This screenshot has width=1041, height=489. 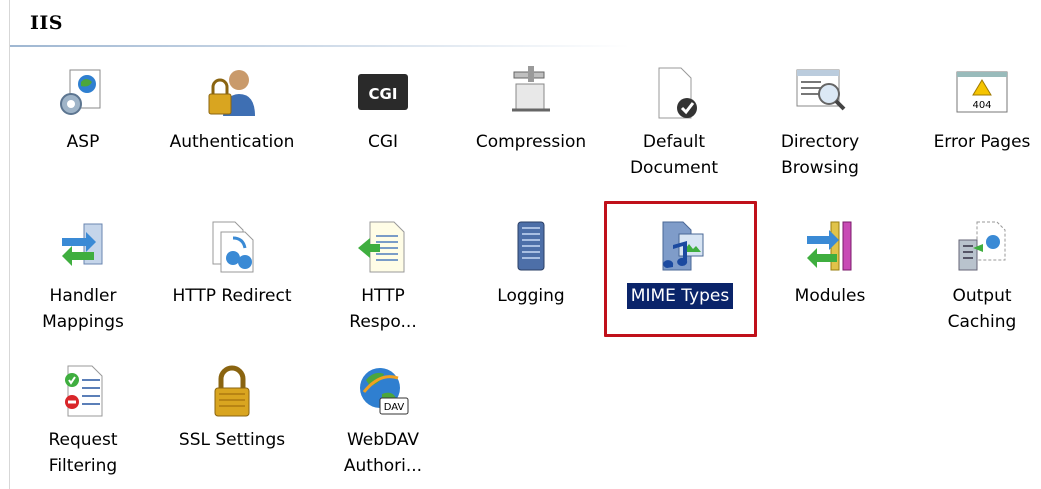 I want to click on feature-request-filtering: Request Filtering, so click(x=83, y=422).